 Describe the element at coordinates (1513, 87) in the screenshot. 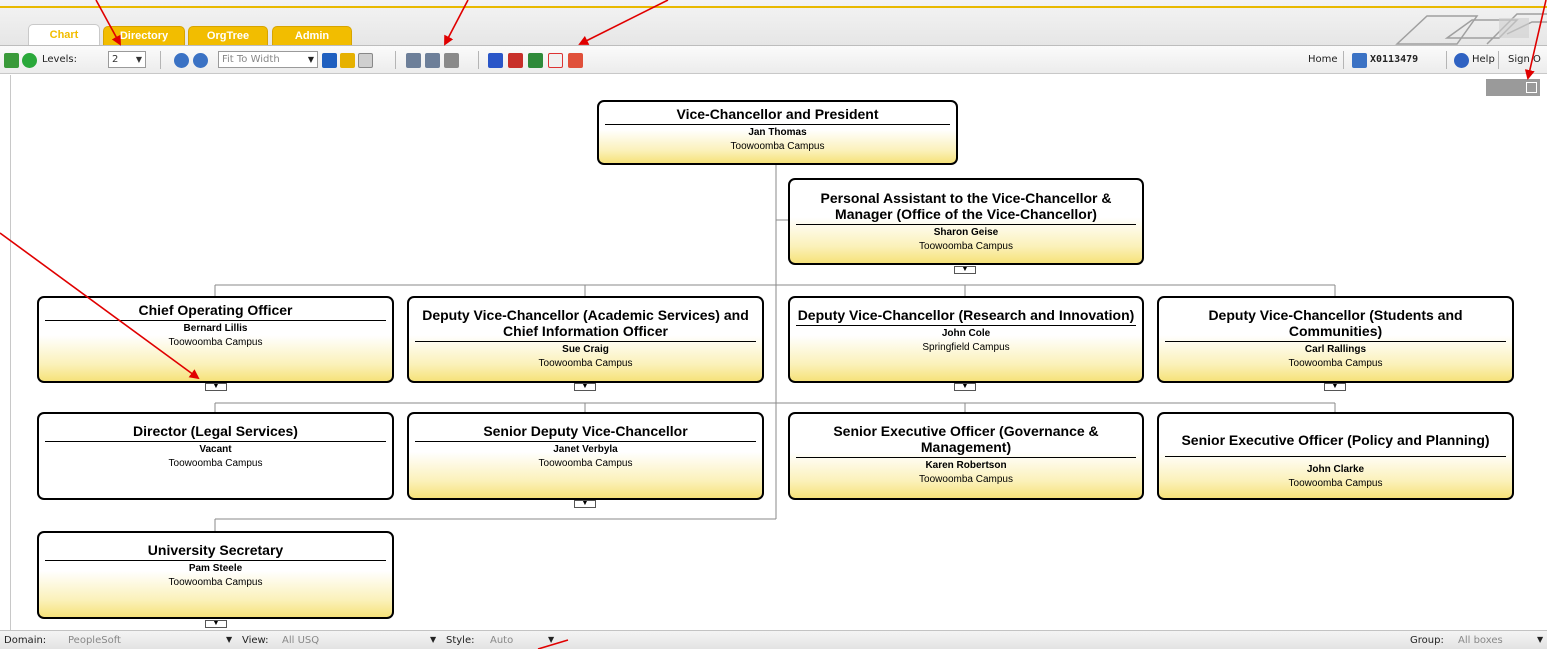

I see `minimize-panel-button` at that location.